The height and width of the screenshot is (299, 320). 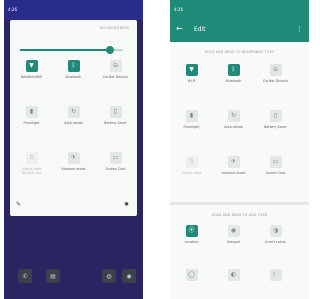 I want to click on add-tiles-header: HOLD AND DRAG TO ADD TILES, so click(x=239, y=215).